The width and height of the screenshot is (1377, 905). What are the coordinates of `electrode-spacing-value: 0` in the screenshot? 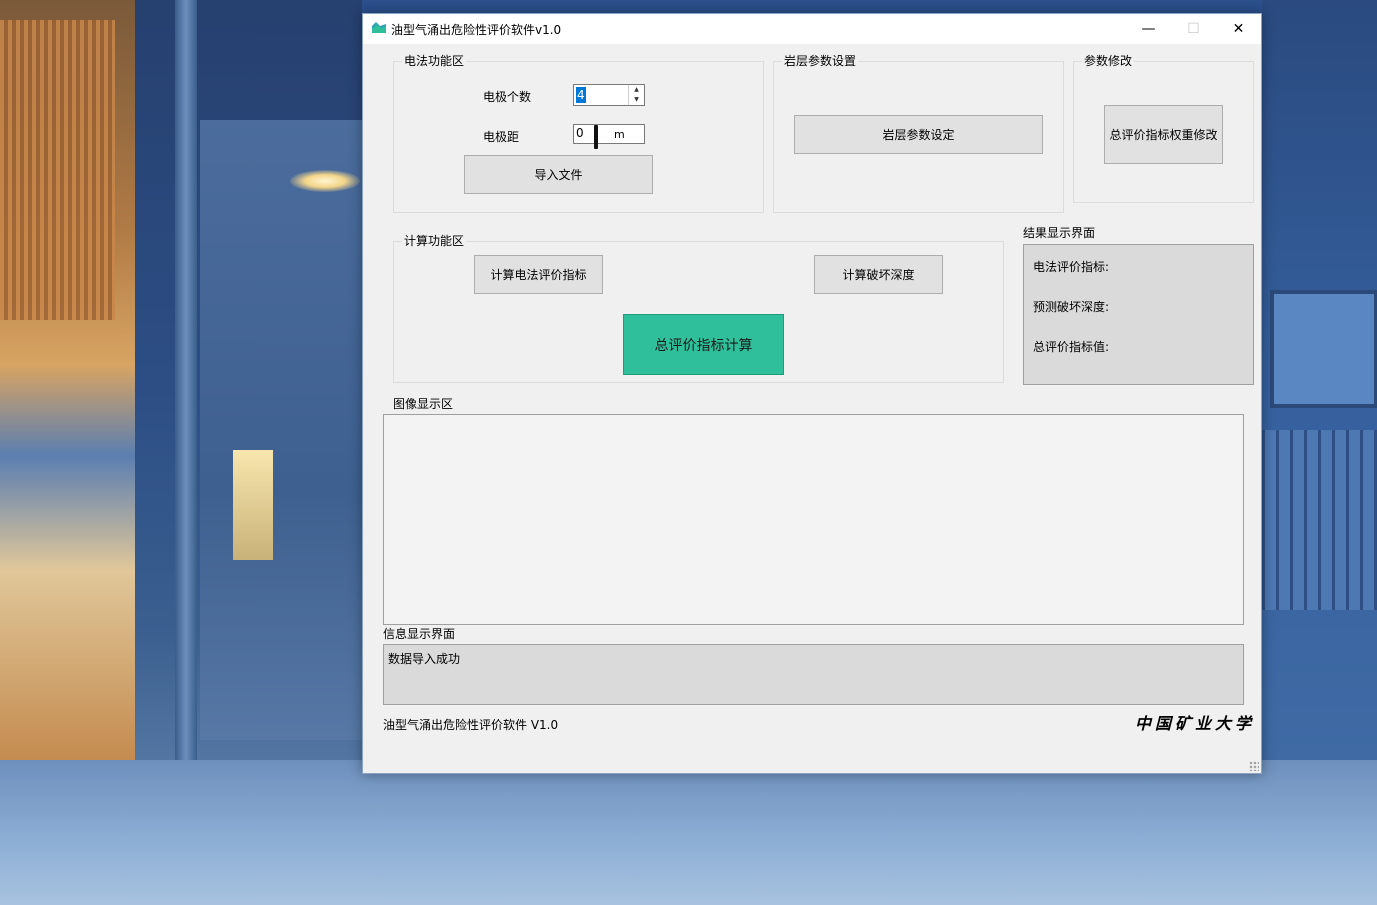 It's located at (580, 133).